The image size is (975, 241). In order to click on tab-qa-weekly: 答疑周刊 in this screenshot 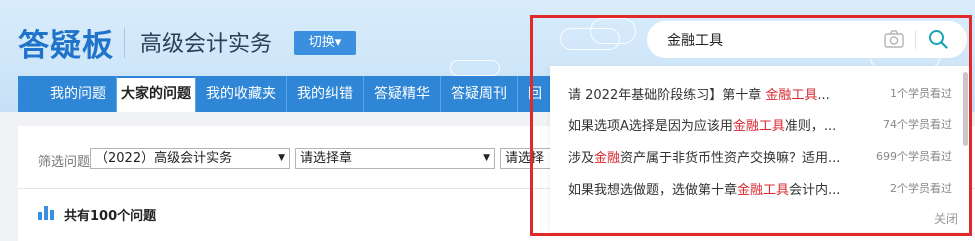, I will do `click(479, 94)`.